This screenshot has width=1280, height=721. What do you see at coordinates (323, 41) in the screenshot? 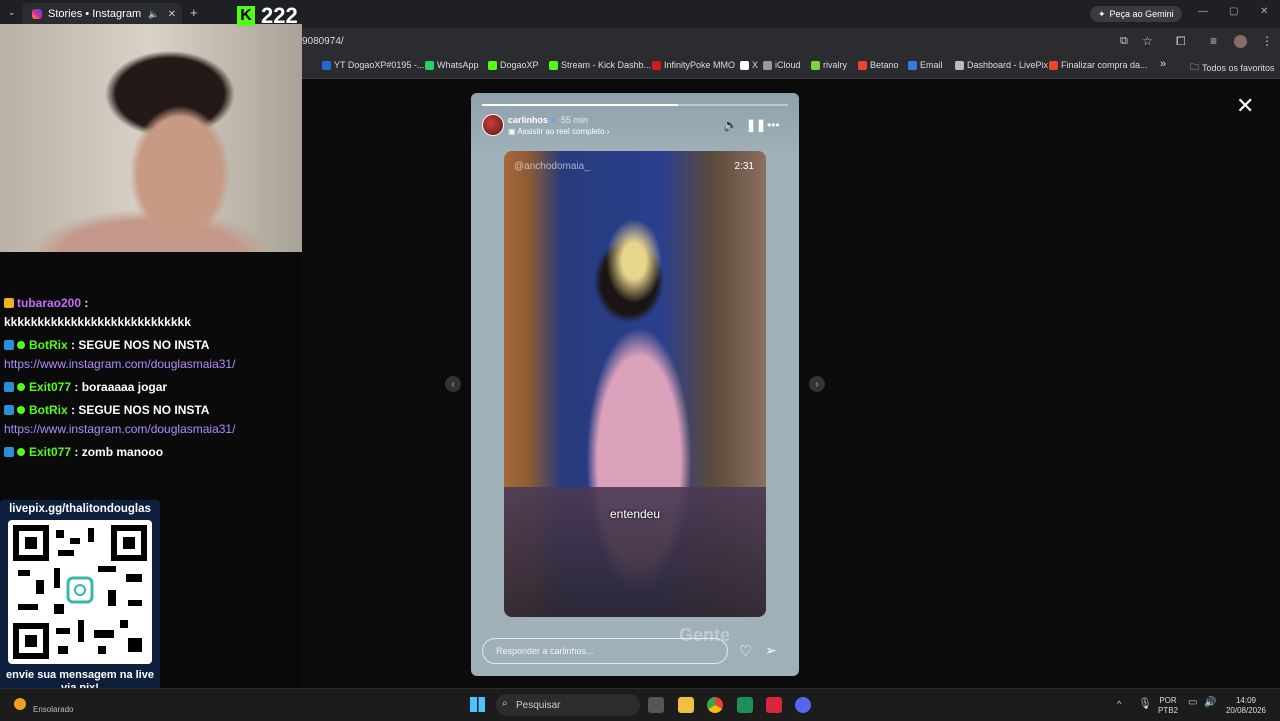
I see `url-fragment: 9080974/` at bounding box center [323, 41].